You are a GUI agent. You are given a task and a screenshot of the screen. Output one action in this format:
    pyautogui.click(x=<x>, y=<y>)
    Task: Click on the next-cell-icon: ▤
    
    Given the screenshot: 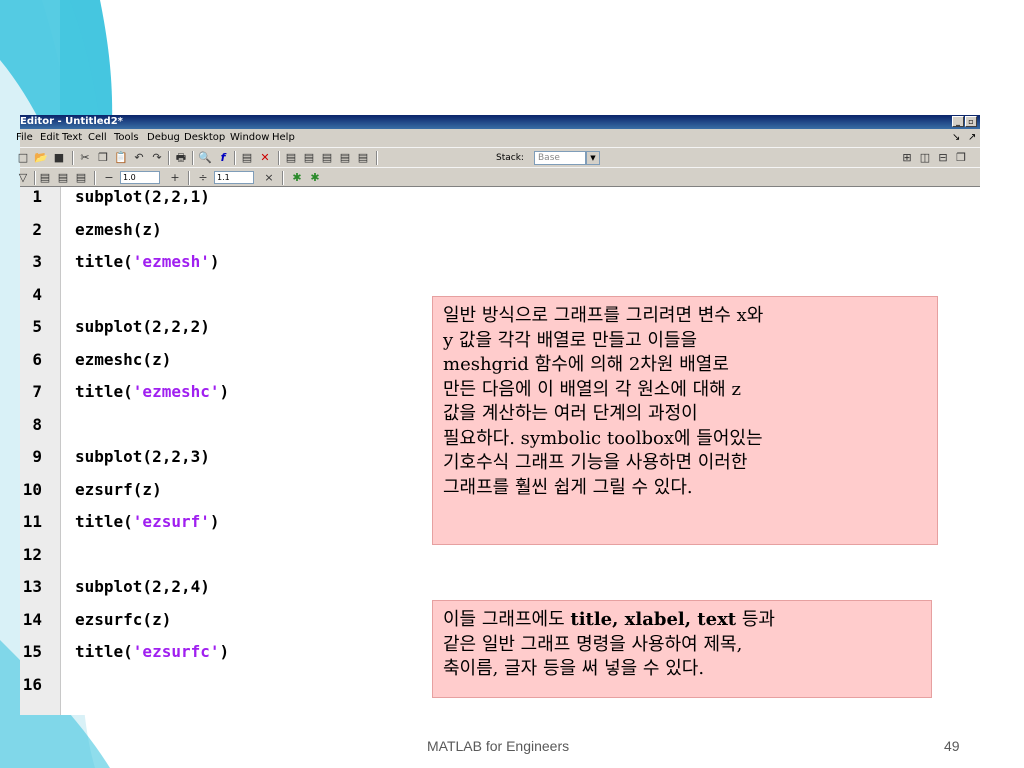 What is the action you would take?
    pyautogui.click(x=81, y=177)
    